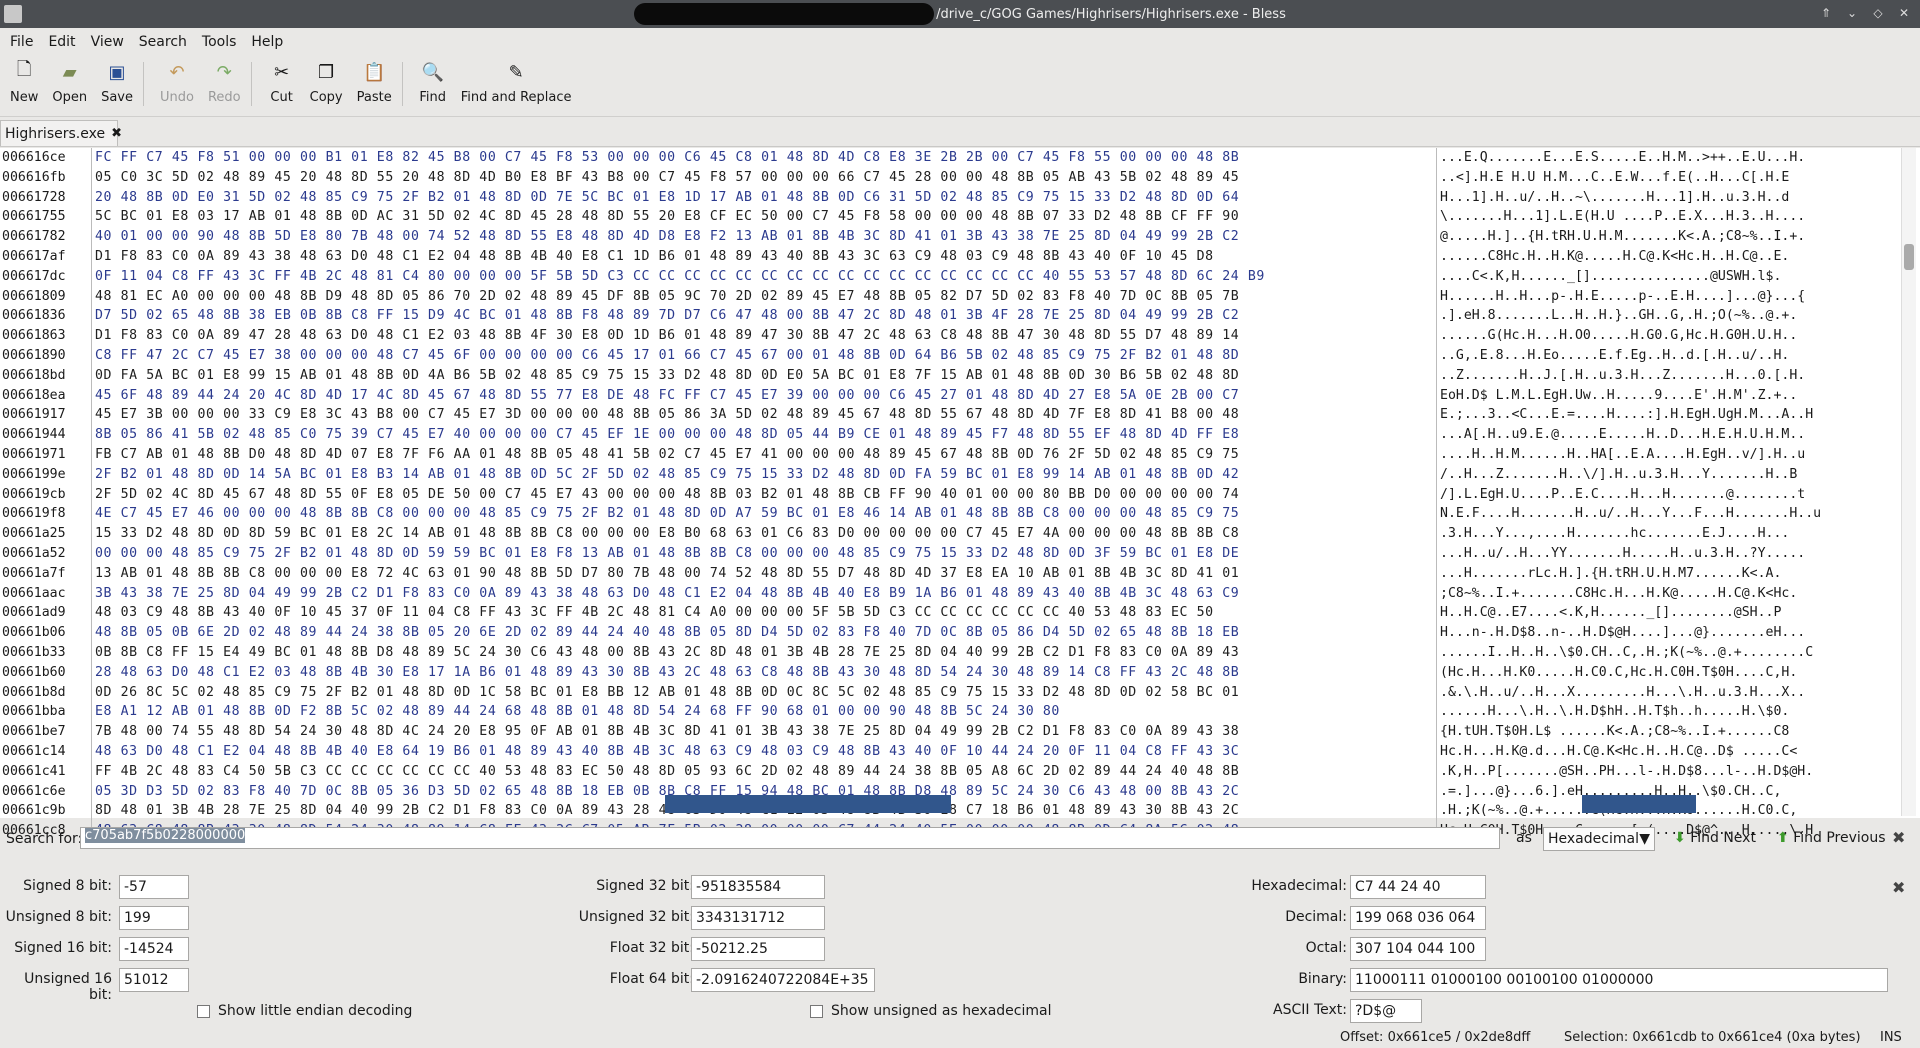  I want to click on hexadecimal-field: C7 44 24 40, so click(1418, 887).